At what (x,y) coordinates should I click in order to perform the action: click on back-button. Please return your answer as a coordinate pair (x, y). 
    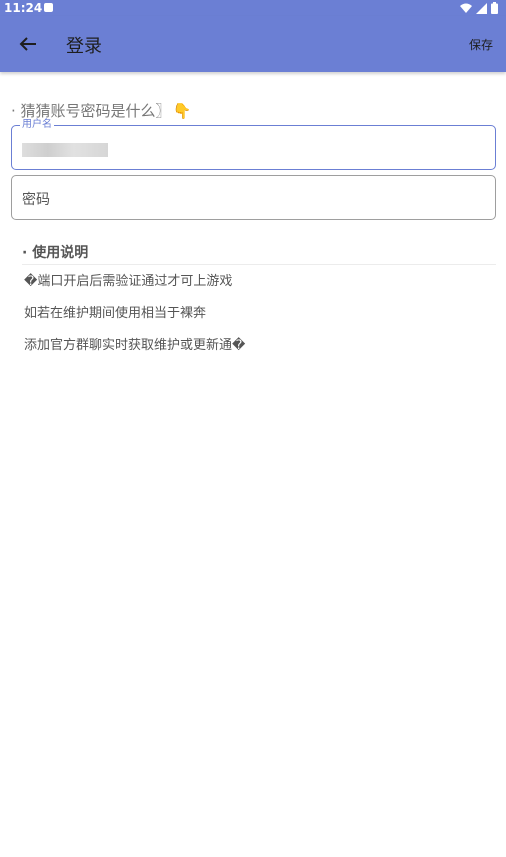
    Looking at the image, I should click on (28, 44).